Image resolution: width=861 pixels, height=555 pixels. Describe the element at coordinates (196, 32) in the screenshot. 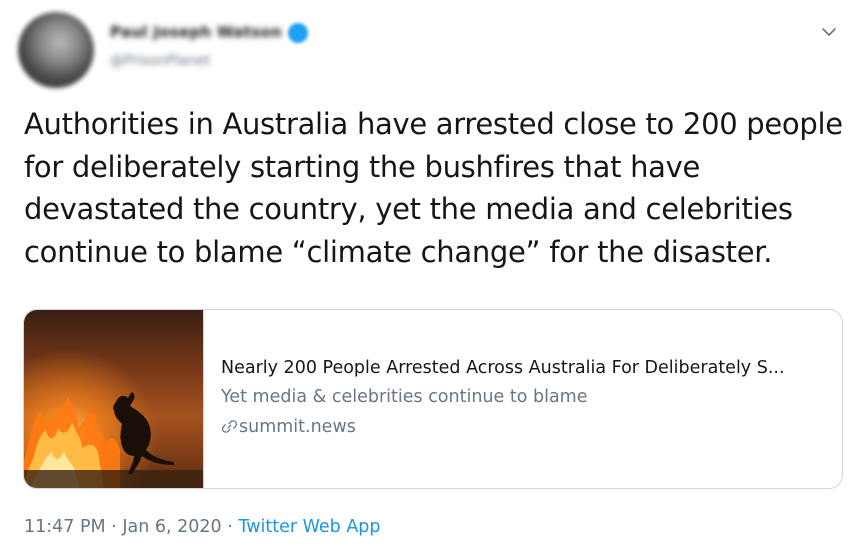

I see `display-name: Paul Joseph Watson` at that location.